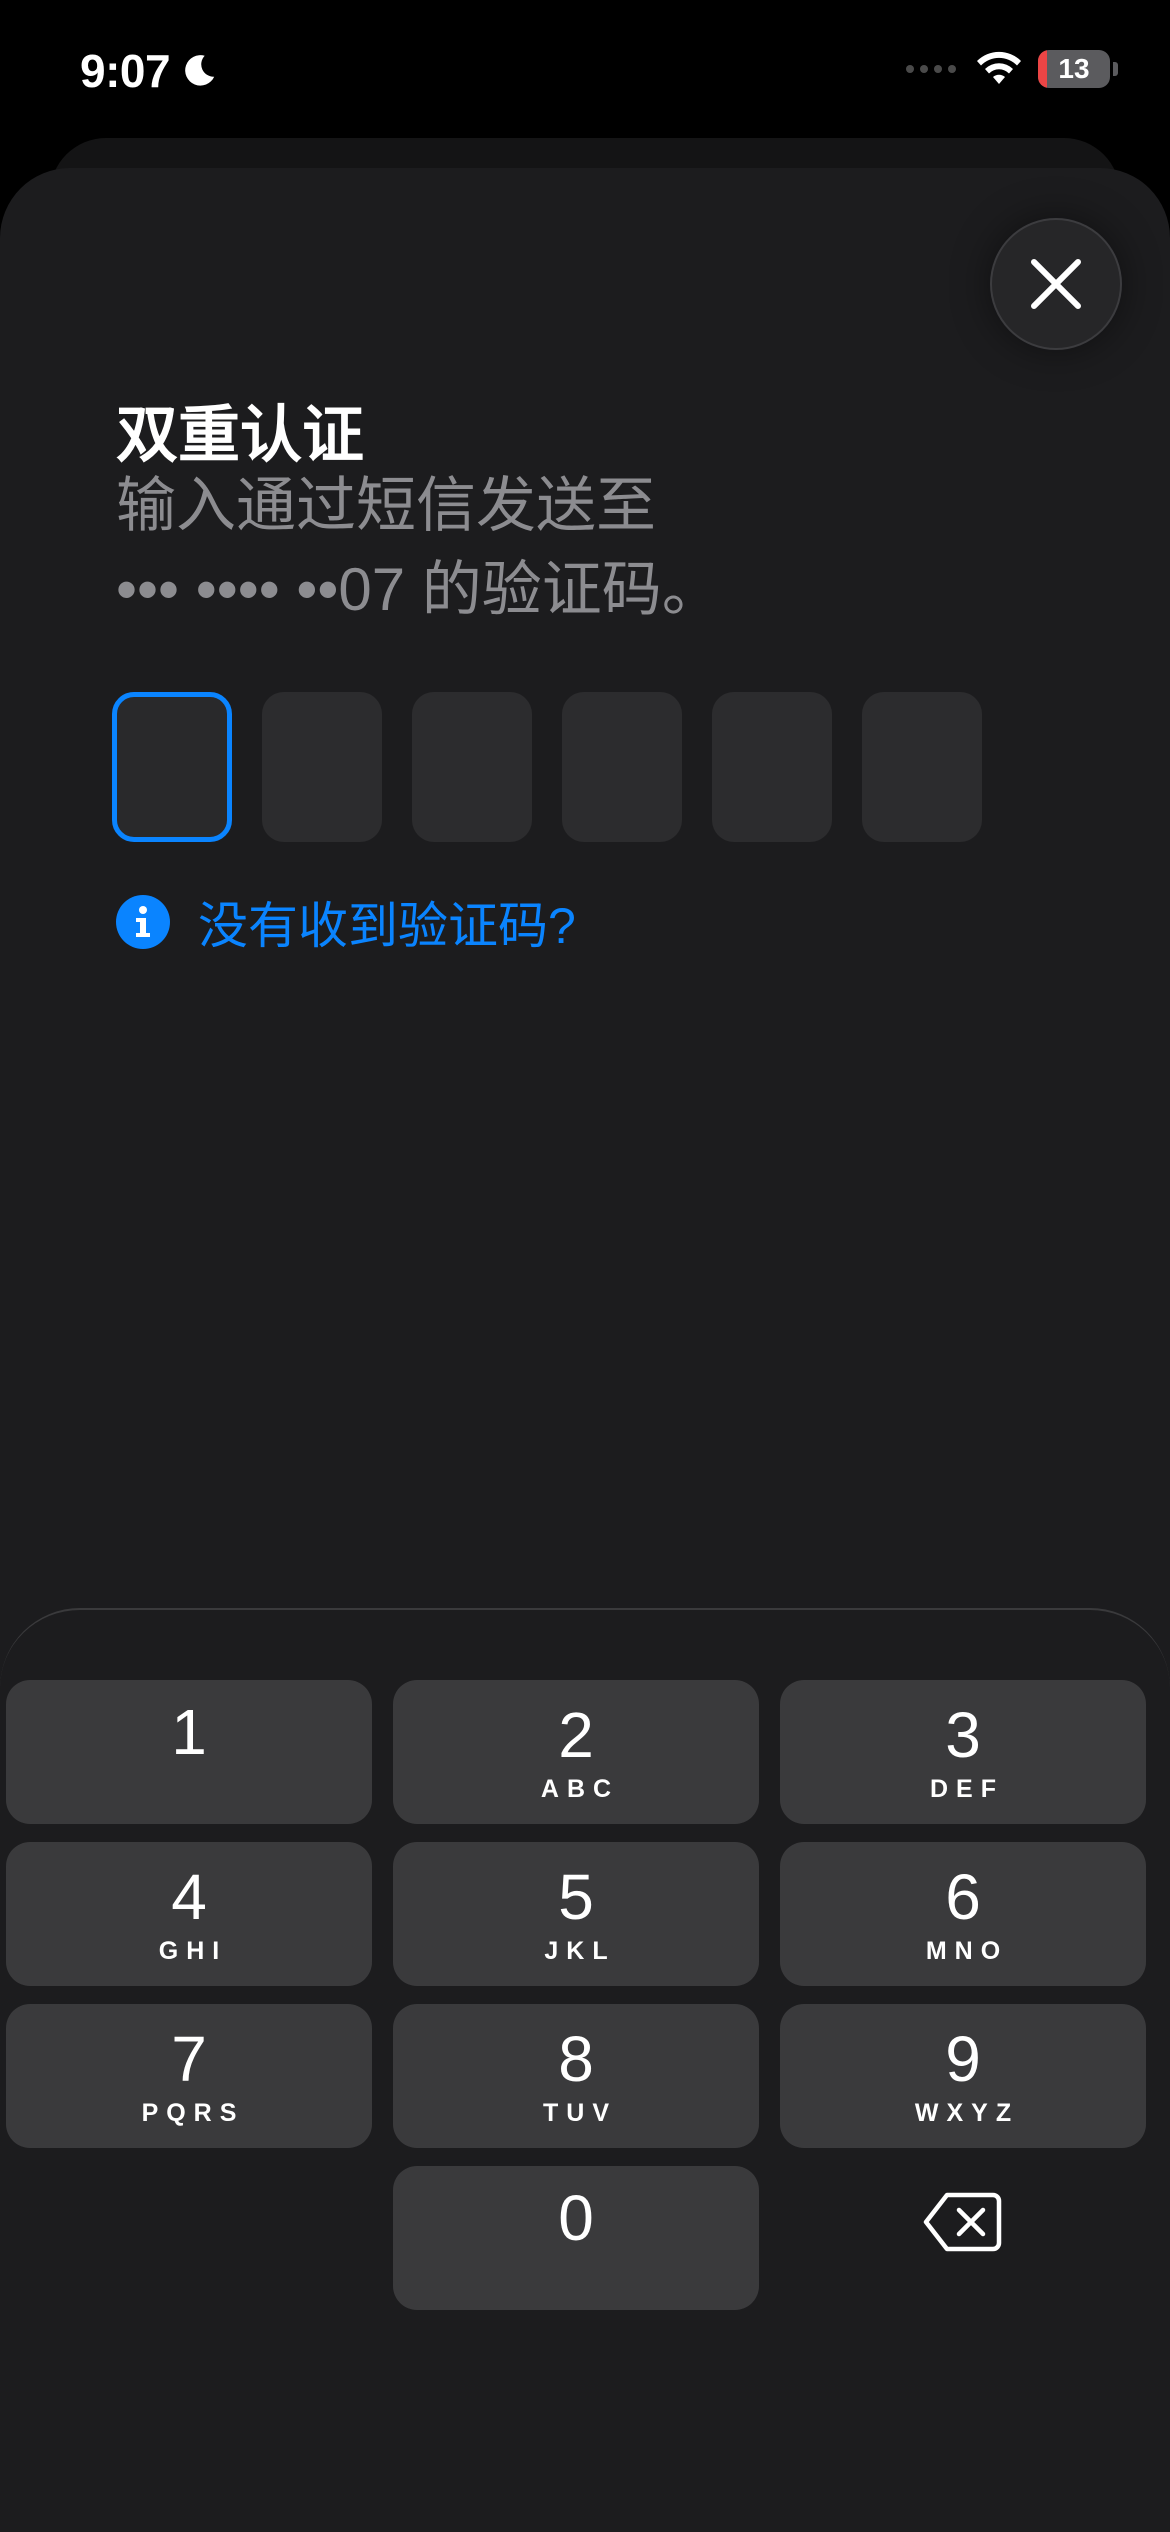 The height and width of the screenshot is (2532, 1170). Describe the element at coordinates (1115, 69) in the screenshot. I see `battery-cap` at that location.